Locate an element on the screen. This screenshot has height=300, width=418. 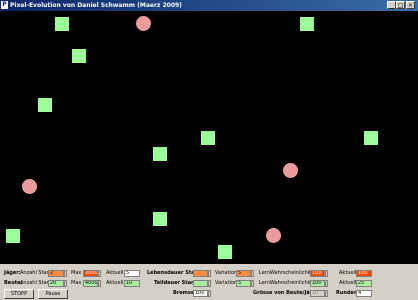
beute-aktuell-field: 10 is located at coordinates (132, 283).